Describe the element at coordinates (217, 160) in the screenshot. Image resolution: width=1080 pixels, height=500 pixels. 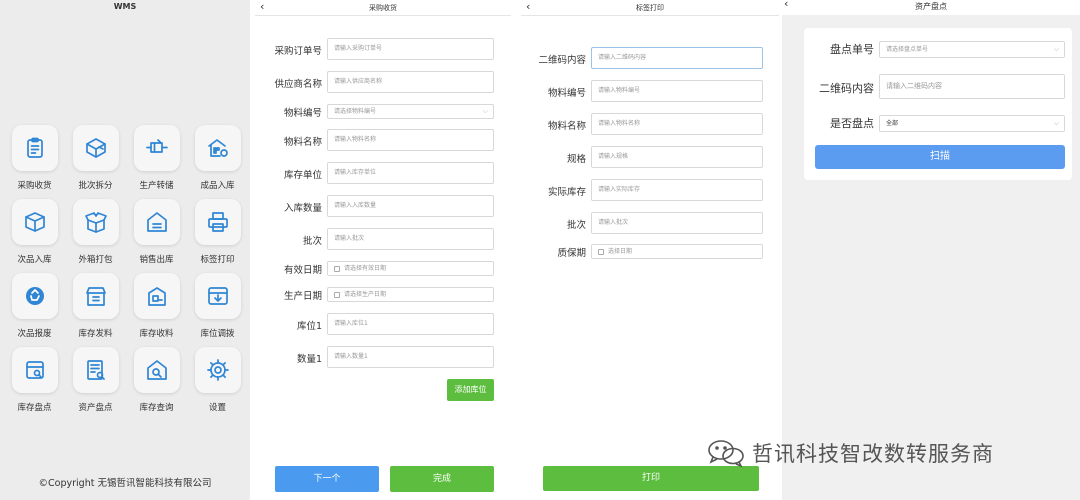
I see `menu-item-finished-goods-inbound: 成品入库` at that location.